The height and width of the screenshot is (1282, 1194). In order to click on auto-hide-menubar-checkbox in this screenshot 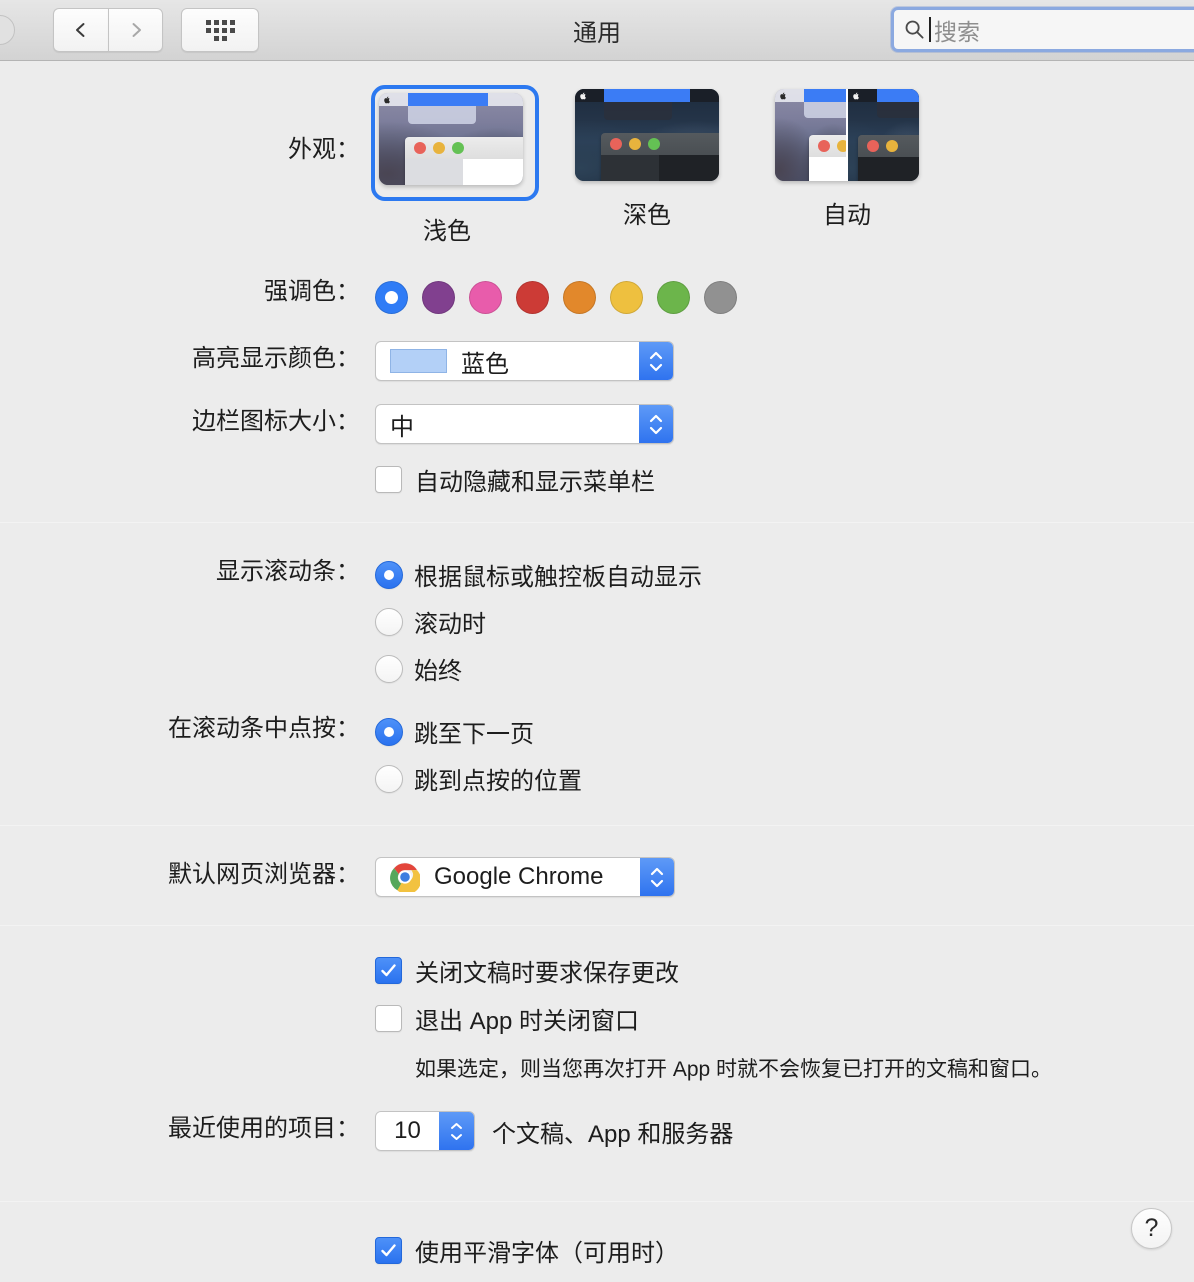, I will do `click(388, 479)`.